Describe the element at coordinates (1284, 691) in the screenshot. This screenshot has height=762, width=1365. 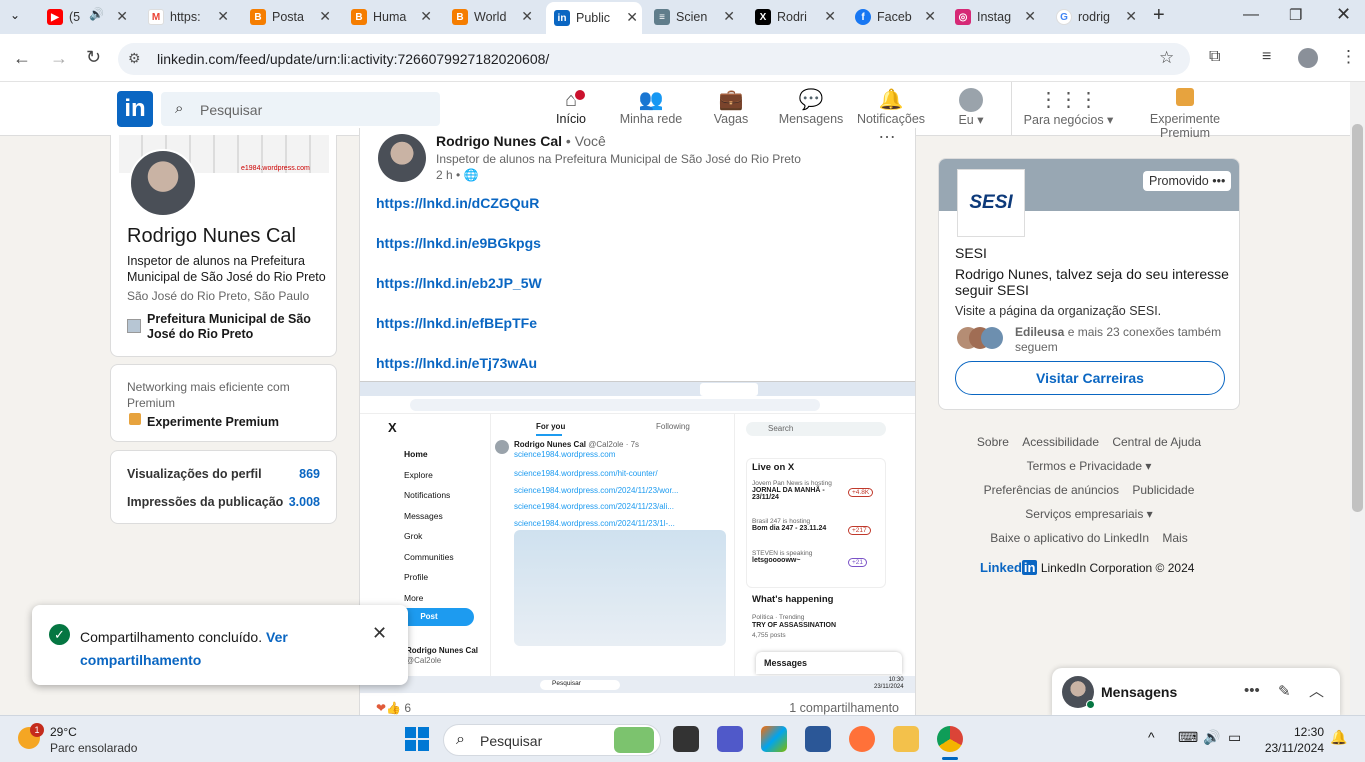
I see `compose-icon: ✎` at that location.